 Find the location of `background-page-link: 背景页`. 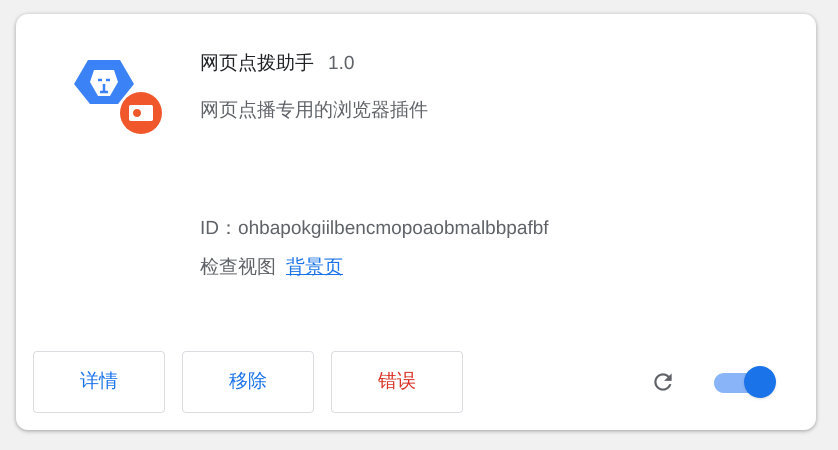

background-page-link: 背景页 is located at coordinates (314, 268).